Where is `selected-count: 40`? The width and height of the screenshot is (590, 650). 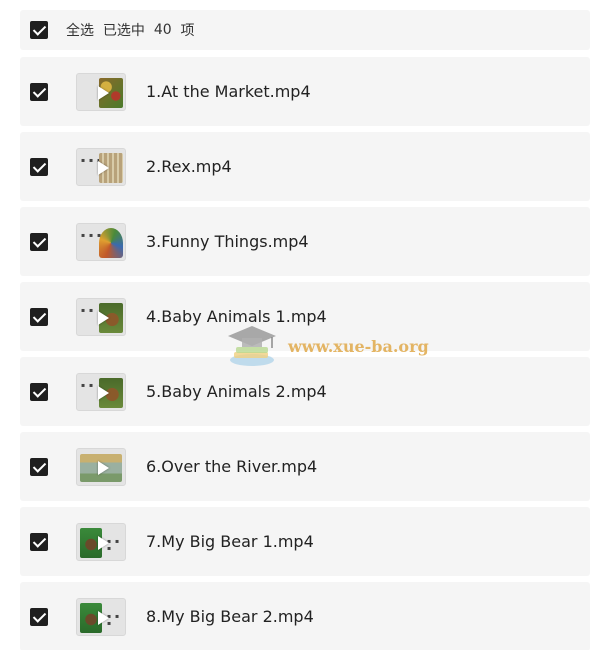
selected-count: 40 is located at coordinates (162, 30).